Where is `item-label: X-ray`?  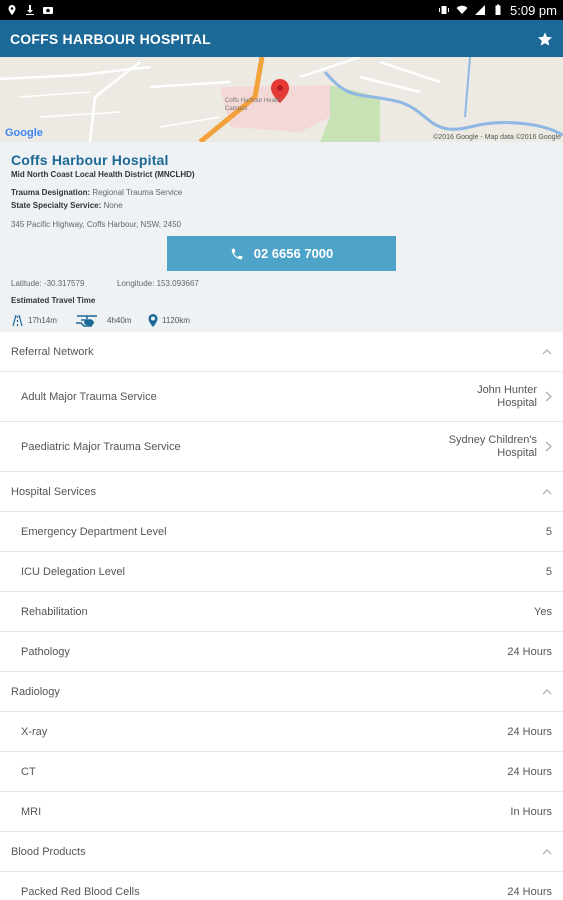 item-label: X-ray is located at coordinates (34, 731).